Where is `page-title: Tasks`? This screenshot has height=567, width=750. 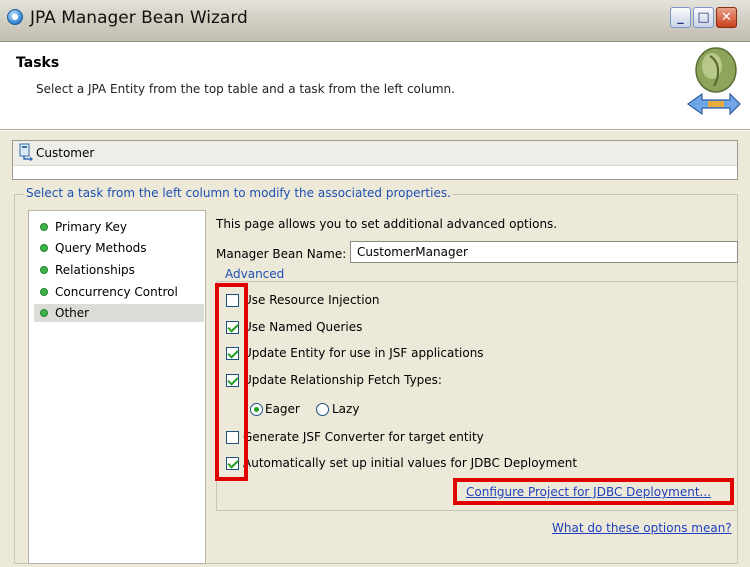 page-title: Tasks is located at coordinates (38, 63).